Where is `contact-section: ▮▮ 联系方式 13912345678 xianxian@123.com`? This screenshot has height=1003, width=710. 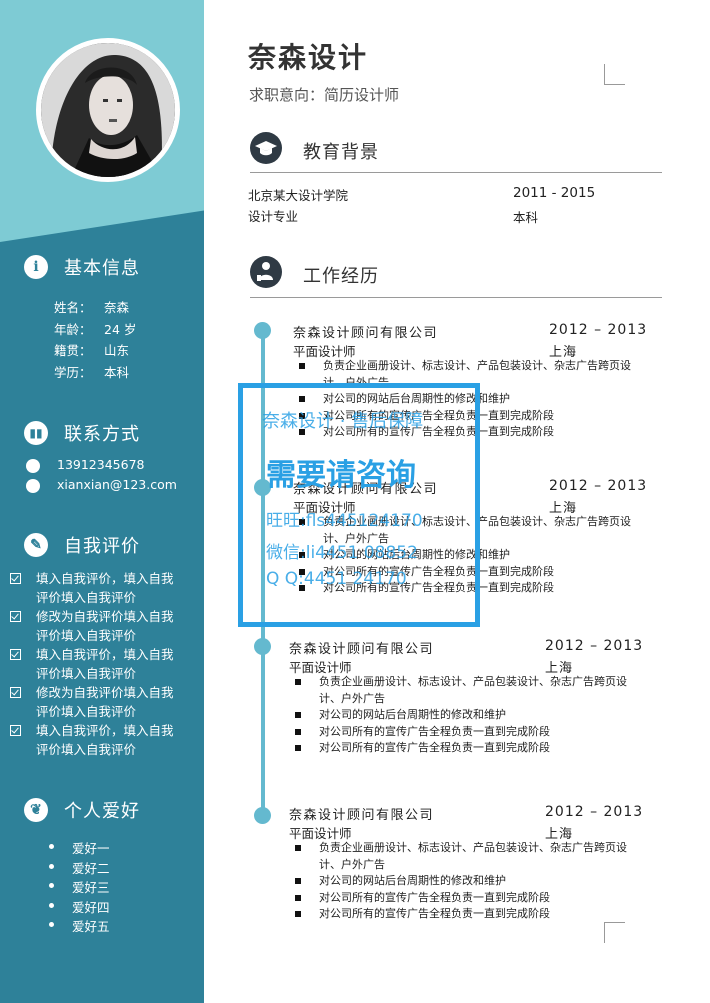
contact-section: ▮▮ 联系方式 13912345678 xianxian@123.com is located at coordinates (102, 458).